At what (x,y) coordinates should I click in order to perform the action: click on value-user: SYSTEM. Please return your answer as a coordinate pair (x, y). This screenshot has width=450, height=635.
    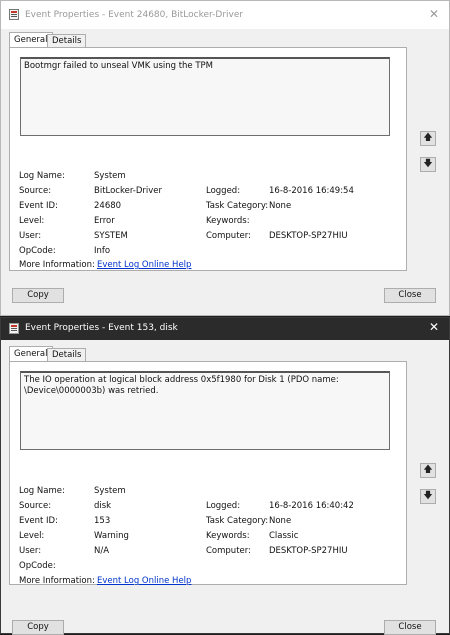
    Looking at the image, I should click on (111, 236).